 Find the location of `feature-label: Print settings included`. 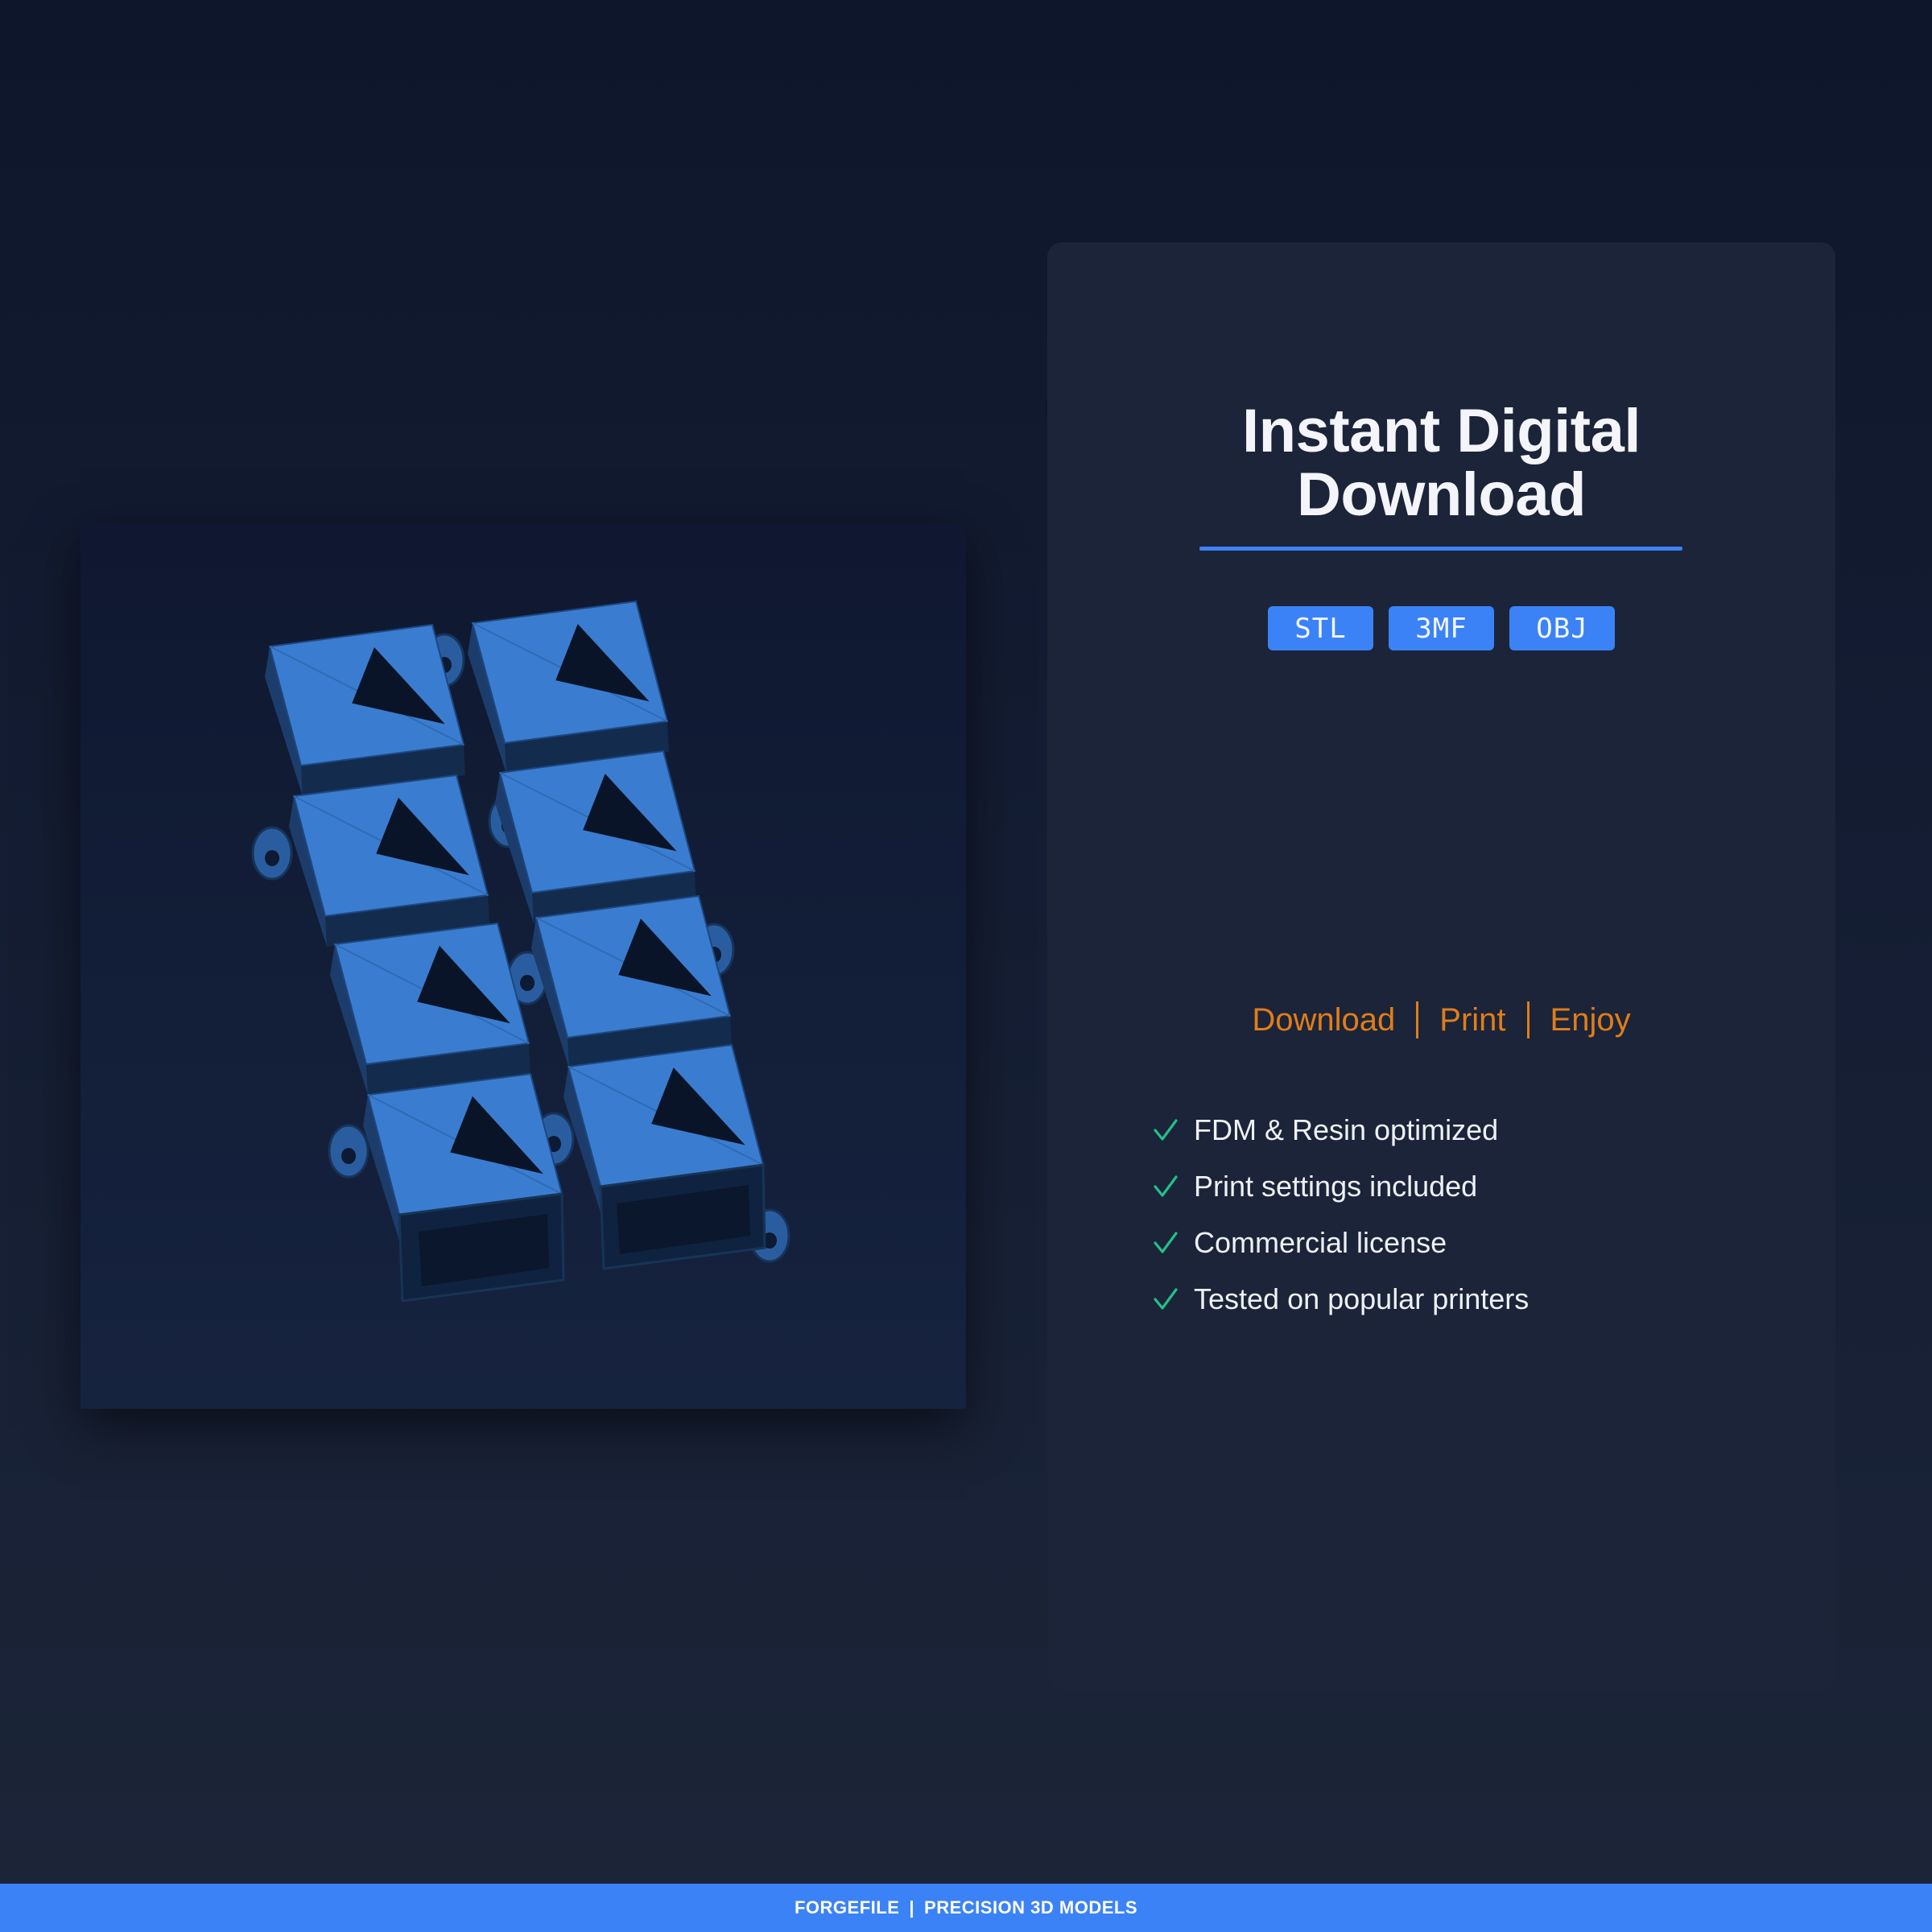

feature-label: Print settings included is located at coordinates (1336, 1186).